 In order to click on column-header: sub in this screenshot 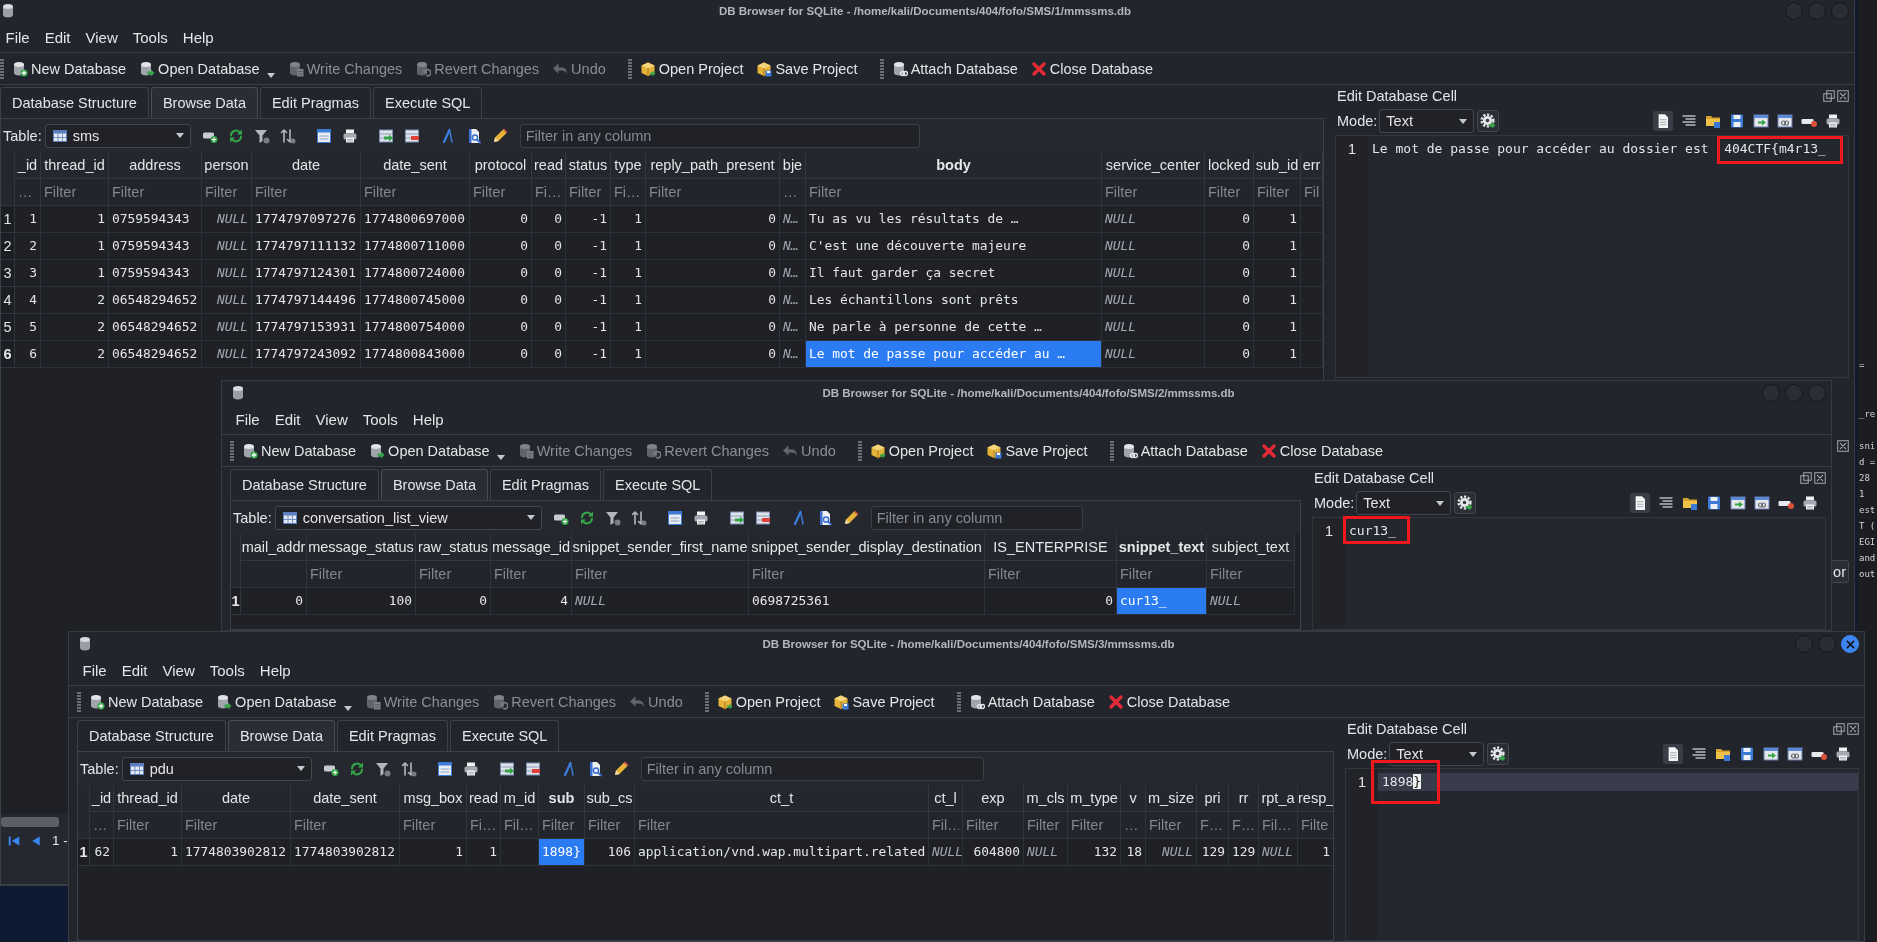, I will do `click(562, 798)`.